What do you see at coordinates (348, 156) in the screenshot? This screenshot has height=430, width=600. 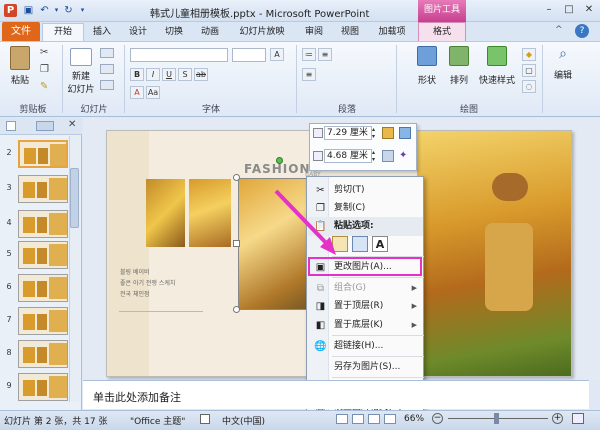 I see `width-field: 4.68 厘米` at bounding box center [348, 156].